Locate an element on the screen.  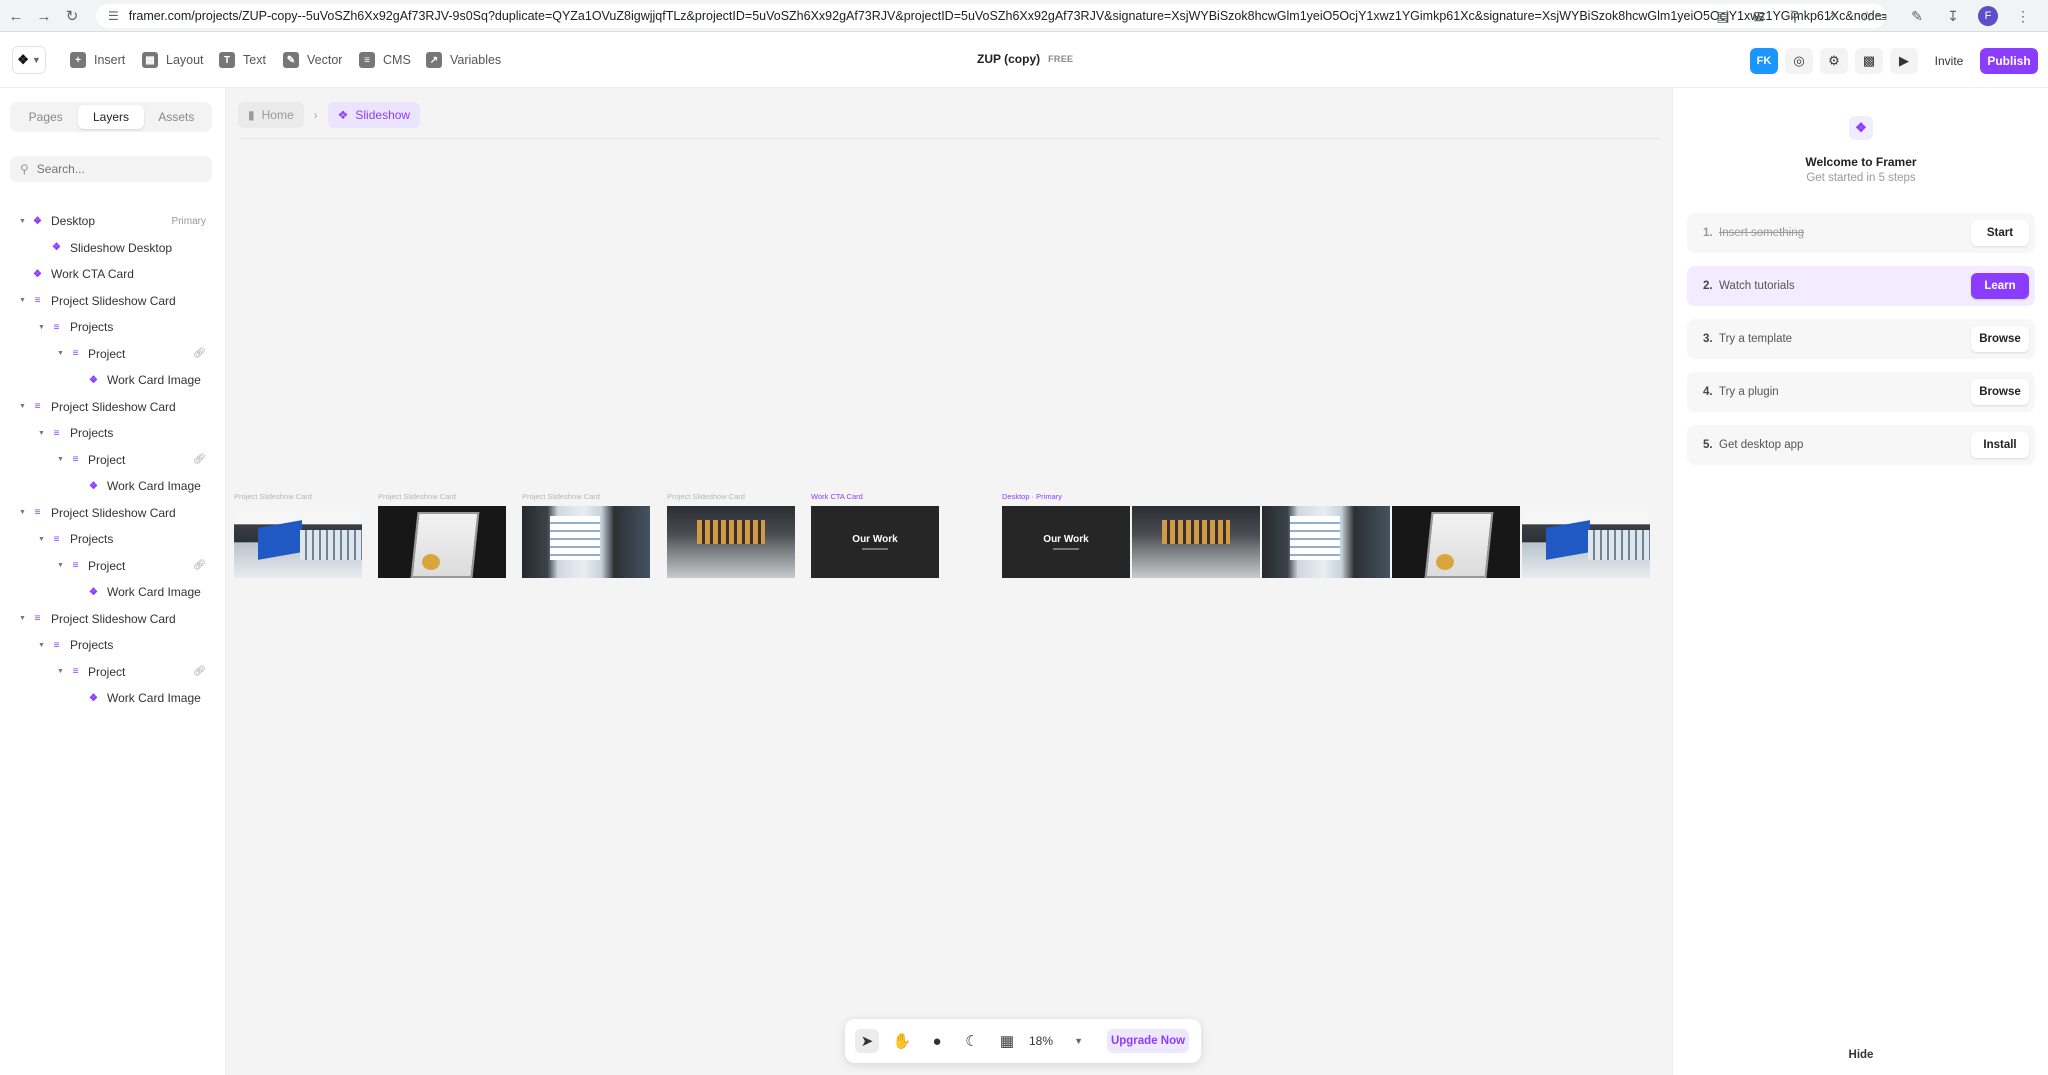
breadcrumb-home: ▮ Home is located at coordinates (271, 115).